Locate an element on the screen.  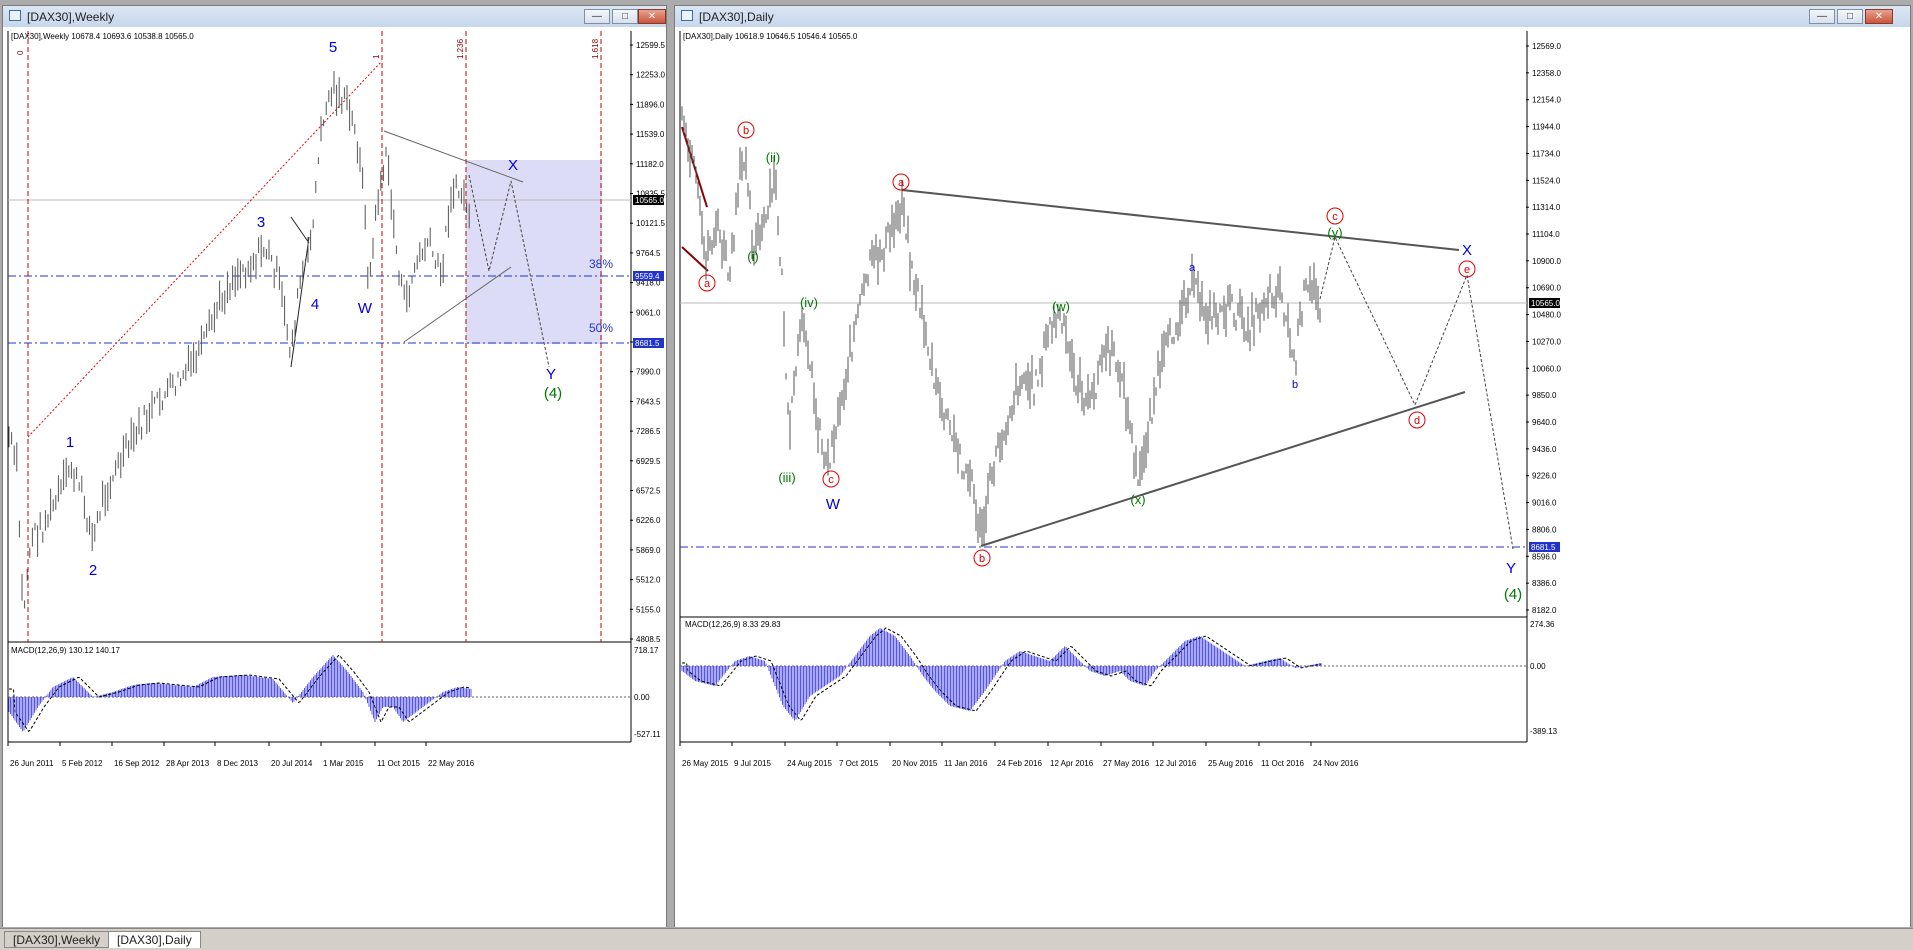
chart-tab-bar: [DAX30],Weekly [DAX30],Daily is located at coordinates (956, 939).